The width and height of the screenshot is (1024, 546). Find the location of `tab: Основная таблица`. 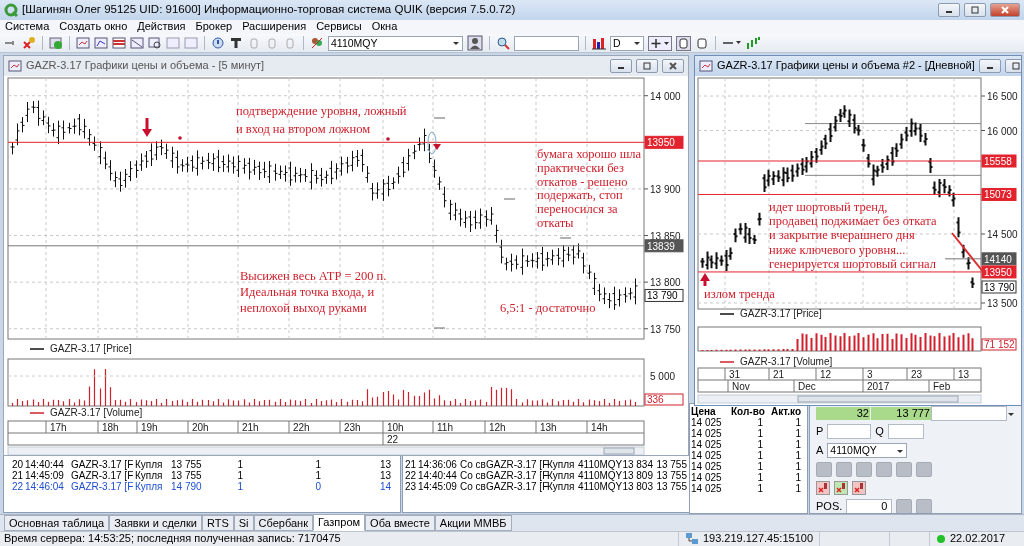

tab: Основная таблица is located at coordinates (57, 523).